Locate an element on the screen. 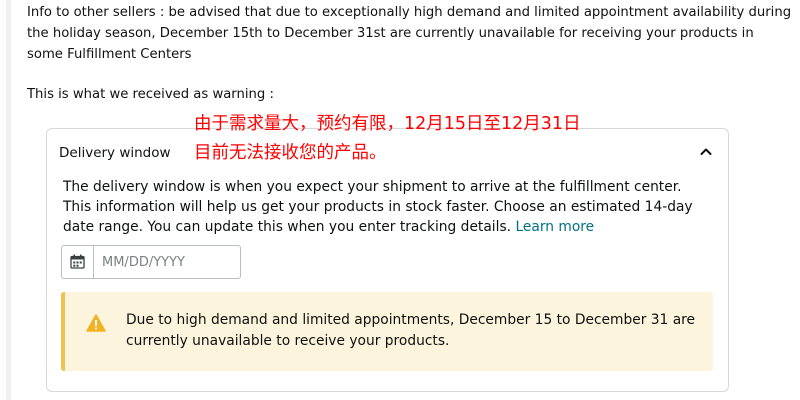 This screenshot has width=800, height=400. warning-intro-text: This is what we received as warning : is located at coordinates (150, 94).